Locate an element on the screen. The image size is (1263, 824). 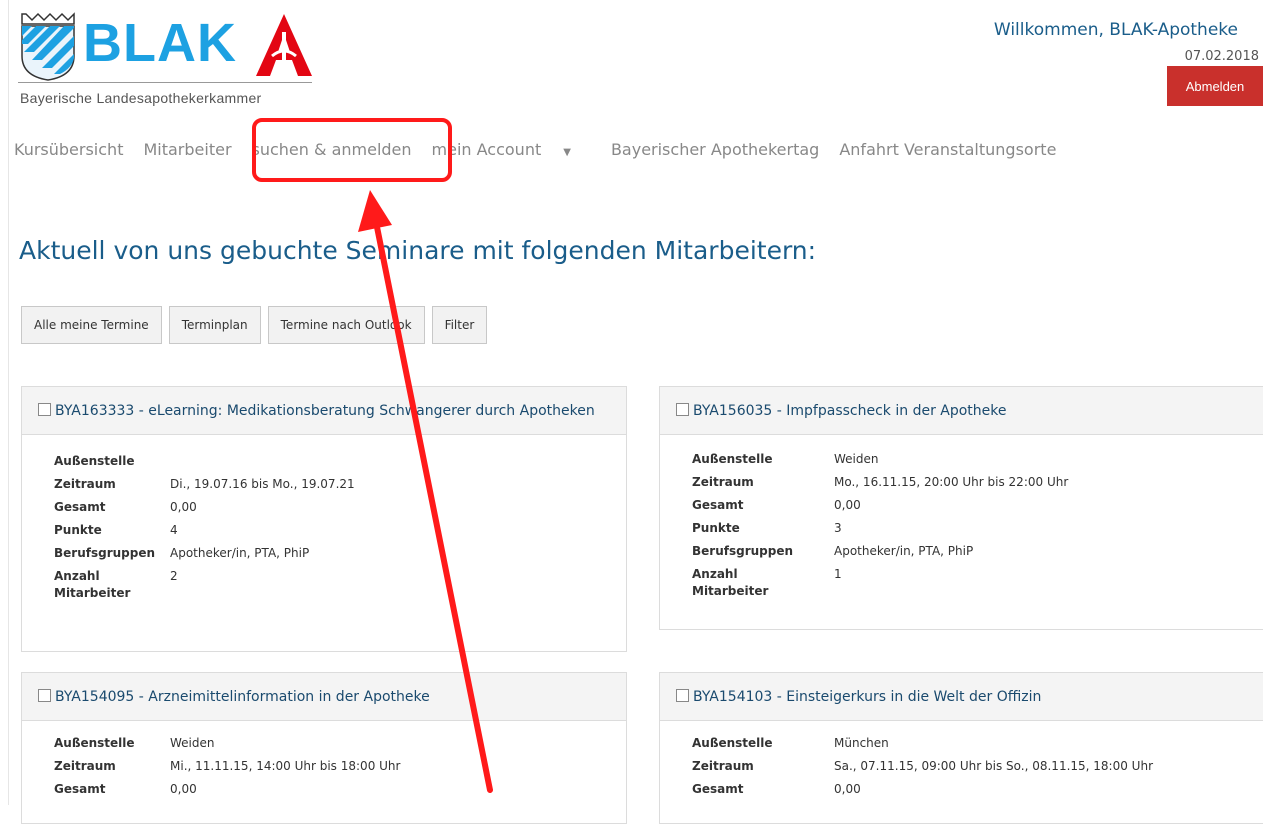
apotheke-a-icon is located at coordinates (284, 45).